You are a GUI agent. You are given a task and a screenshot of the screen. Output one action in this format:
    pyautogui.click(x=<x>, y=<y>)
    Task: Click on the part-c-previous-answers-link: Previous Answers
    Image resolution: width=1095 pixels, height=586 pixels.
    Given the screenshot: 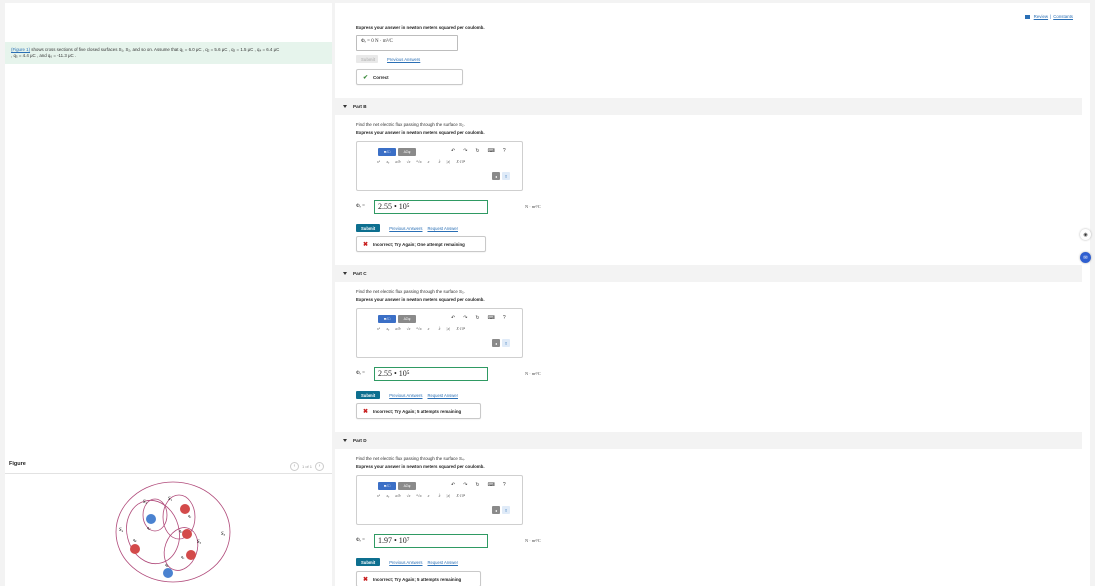 What is the action you would take?
    pyautogui.click(x=405, y=395)
    